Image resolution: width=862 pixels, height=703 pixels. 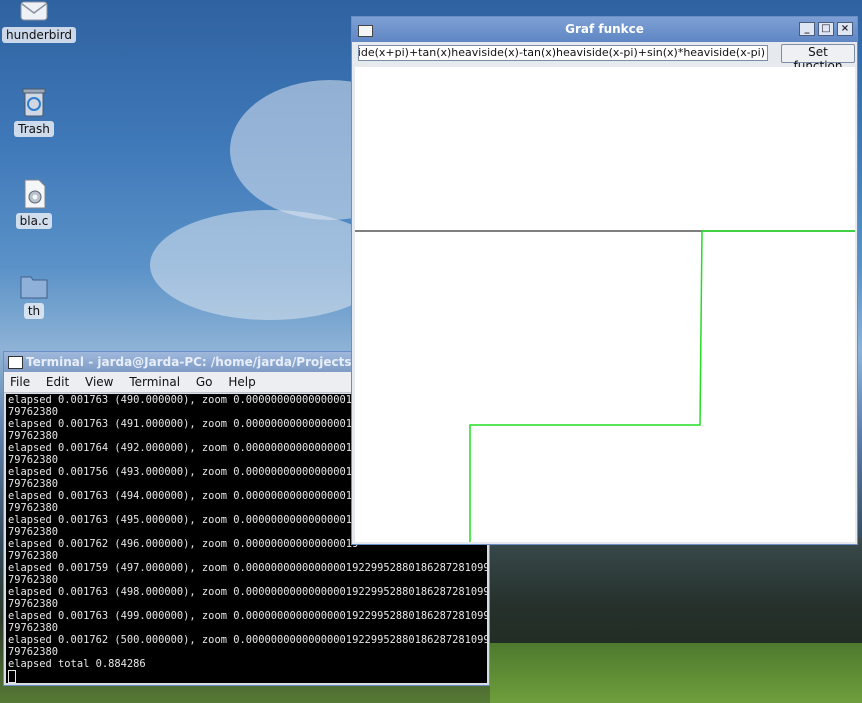 I want to click on trash-icon, so click(x=34, y=102).